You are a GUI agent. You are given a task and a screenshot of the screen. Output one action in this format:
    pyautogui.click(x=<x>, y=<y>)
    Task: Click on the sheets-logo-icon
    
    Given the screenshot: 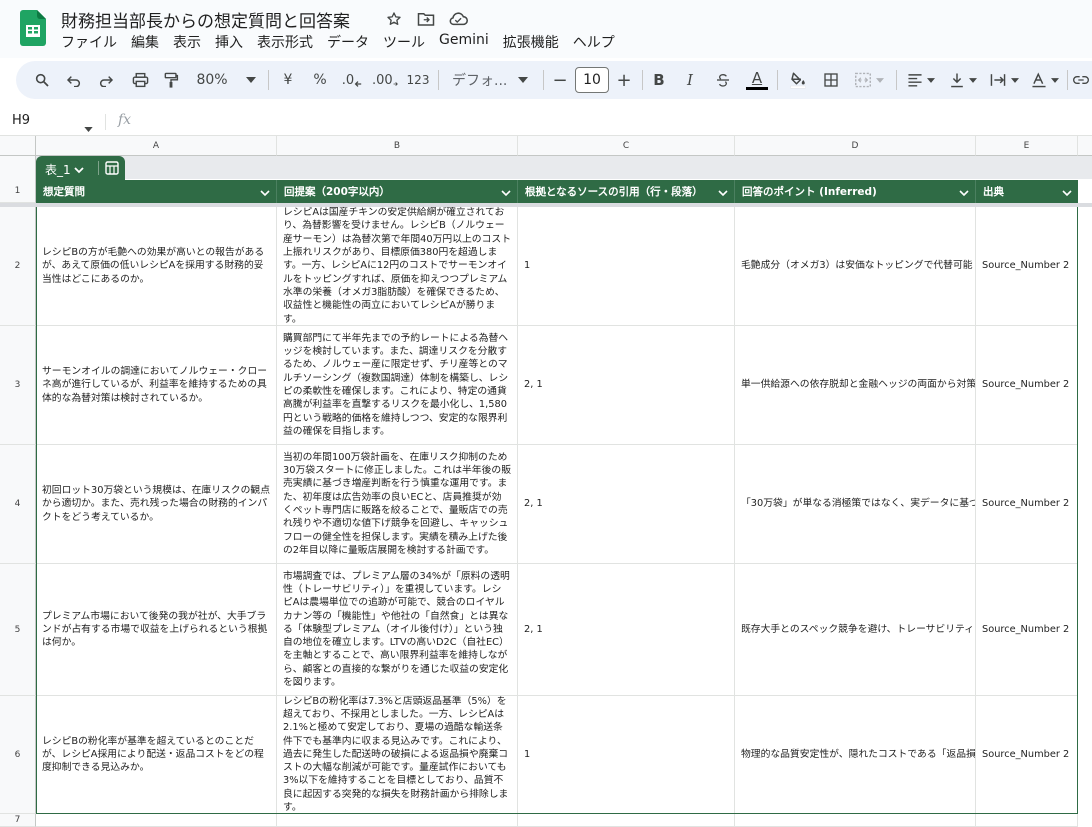 What is the action you would take?
    pyautogui.click(x=33, y=28)
    